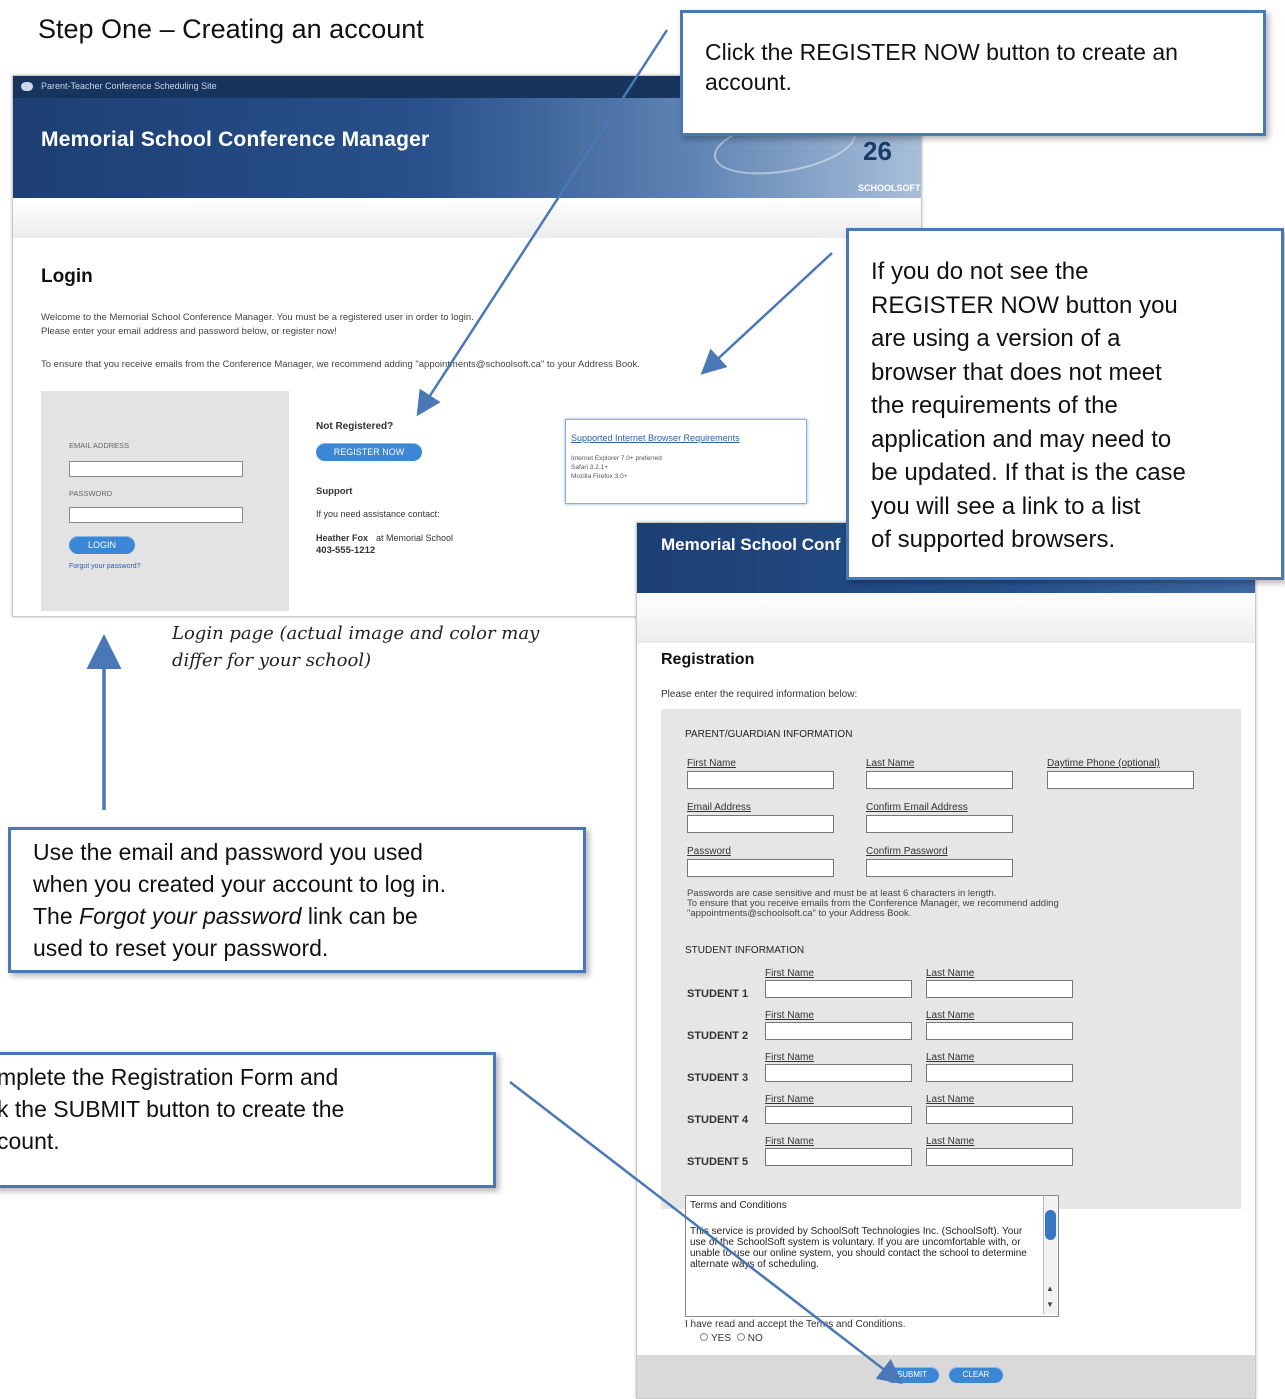 The width and height of the screenshot is (1285, 1399). Describe the element at coordinates (542, 223) in the screenshot. I see `register-arrow` at that location.